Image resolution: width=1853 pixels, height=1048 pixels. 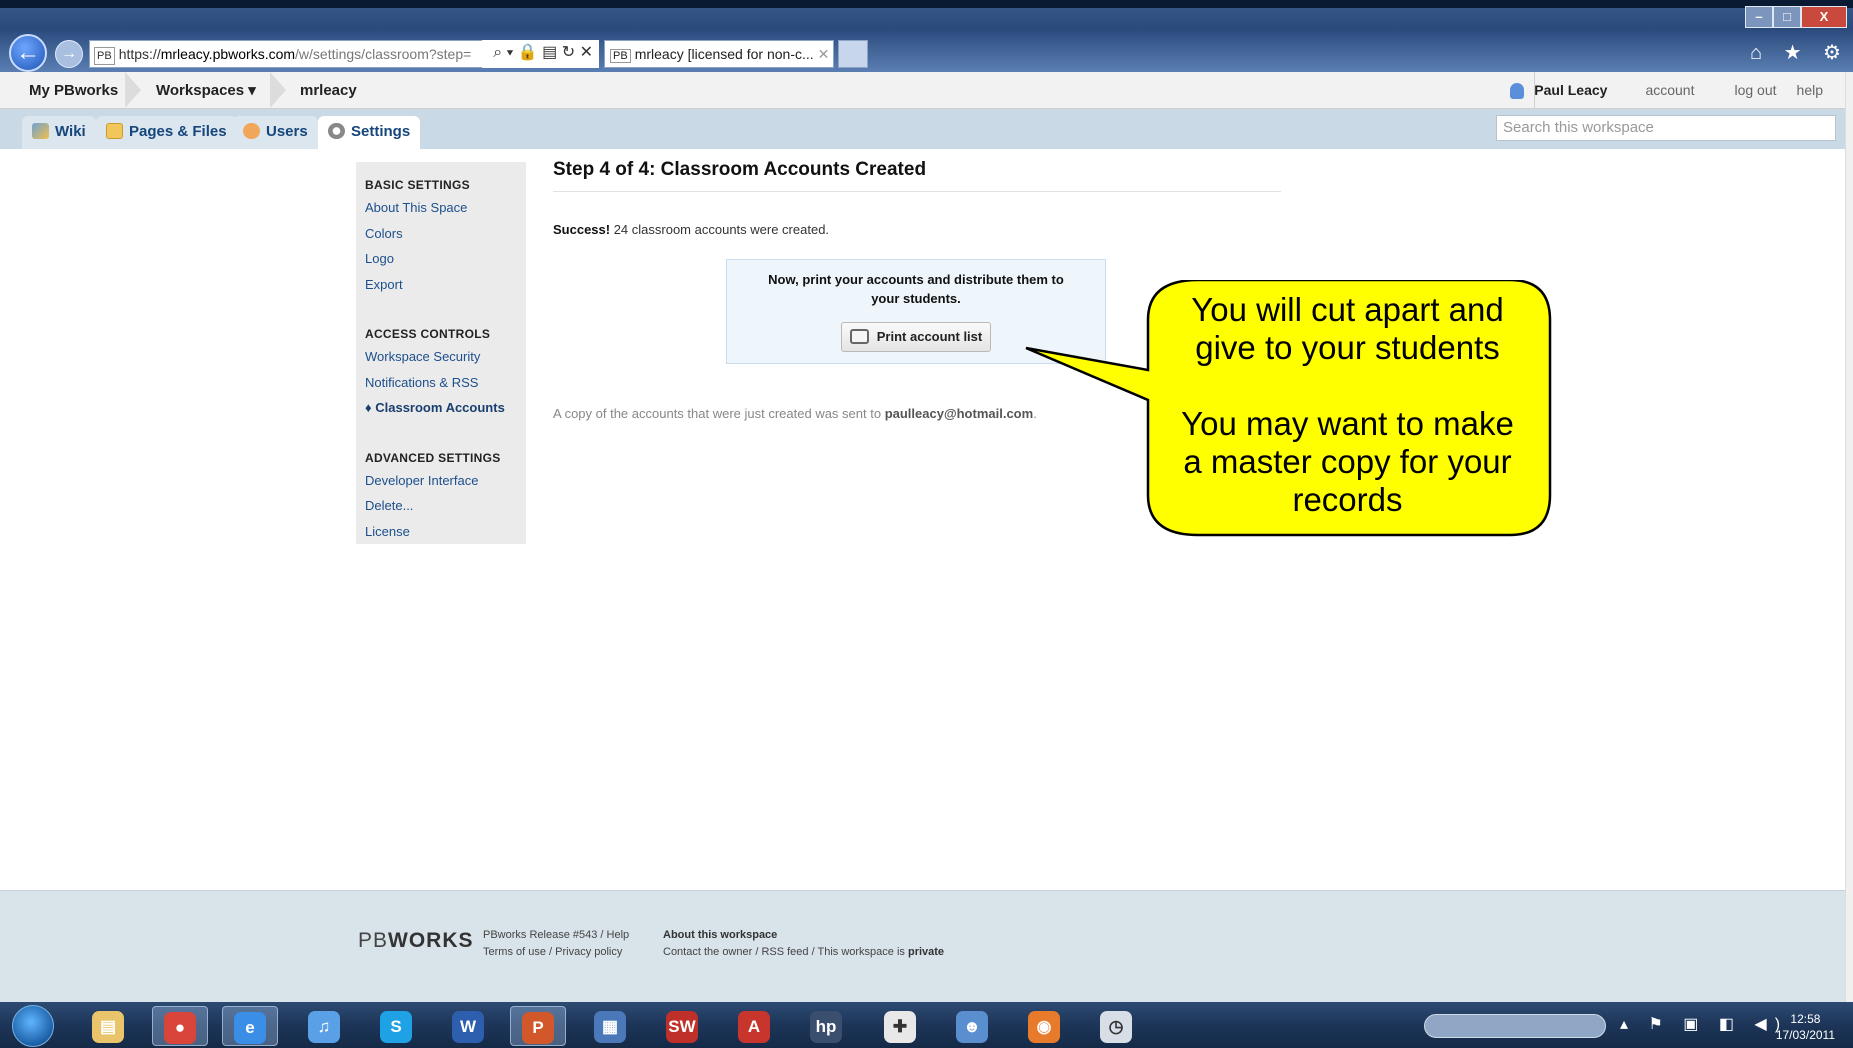 I want to click on taskbar-app-chrome: ●, so click(x=180, y=1026).